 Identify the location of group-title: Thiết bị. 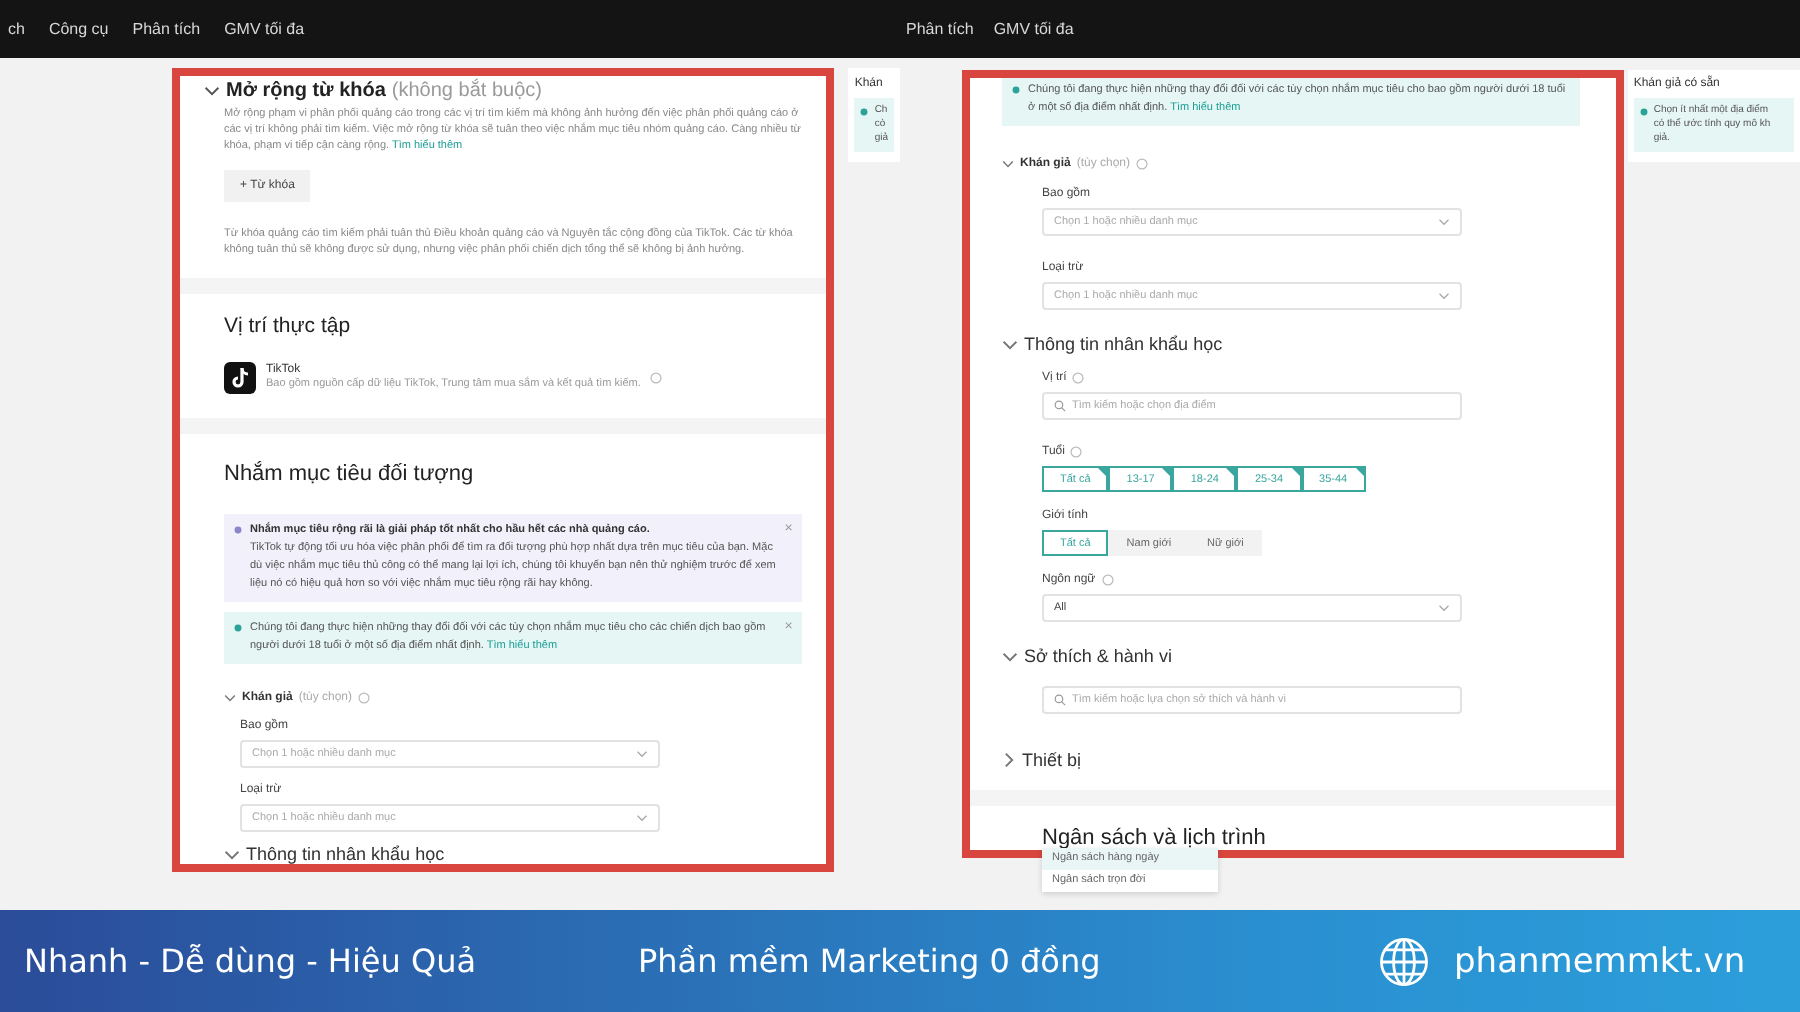
(1052, 760).